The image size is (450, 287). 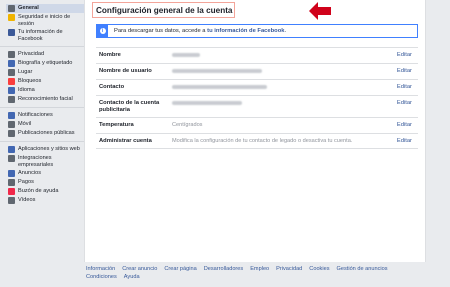 What do you see at coordinates (259, 269) in the screenshot?
I see `footer-link: Empleo` at bounding box center [259, 269].